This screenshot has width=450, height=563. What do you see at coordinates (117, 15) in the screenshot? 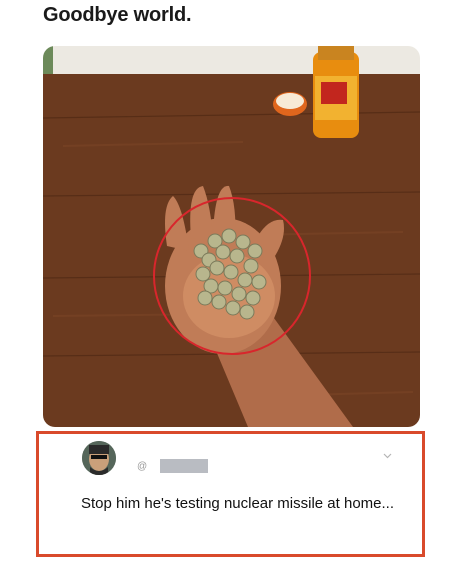
I see `post-title: Goodbye world.` at bounding box center [117, 15].